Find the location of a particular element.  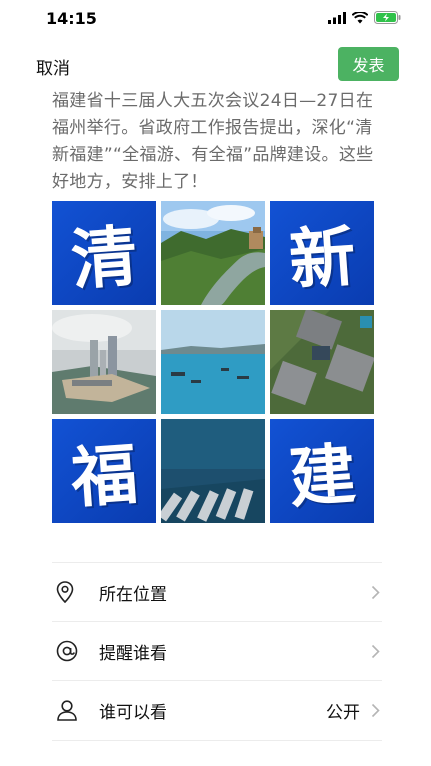

battery-charging-icon is located at coordinates (387, 17).